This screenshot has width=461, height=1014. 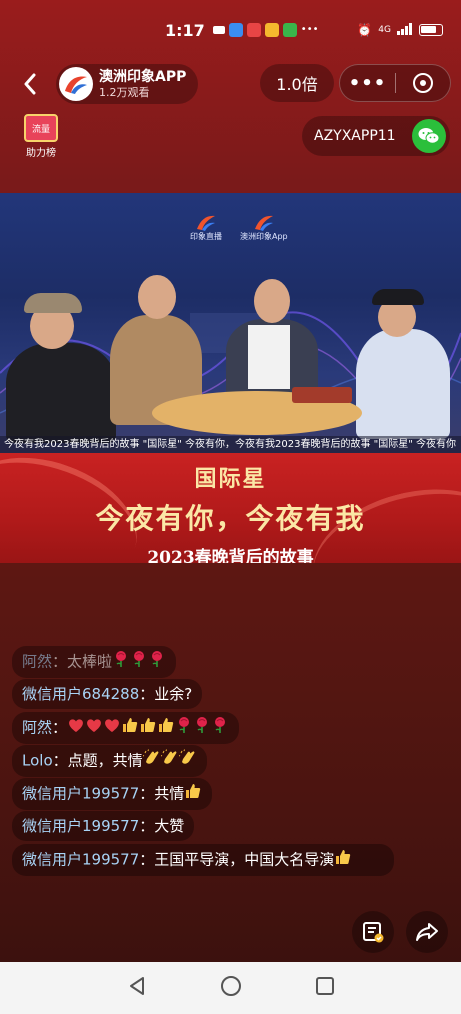 I want to click on logo-left-text: 印象直播, so click(x=206, y=236).